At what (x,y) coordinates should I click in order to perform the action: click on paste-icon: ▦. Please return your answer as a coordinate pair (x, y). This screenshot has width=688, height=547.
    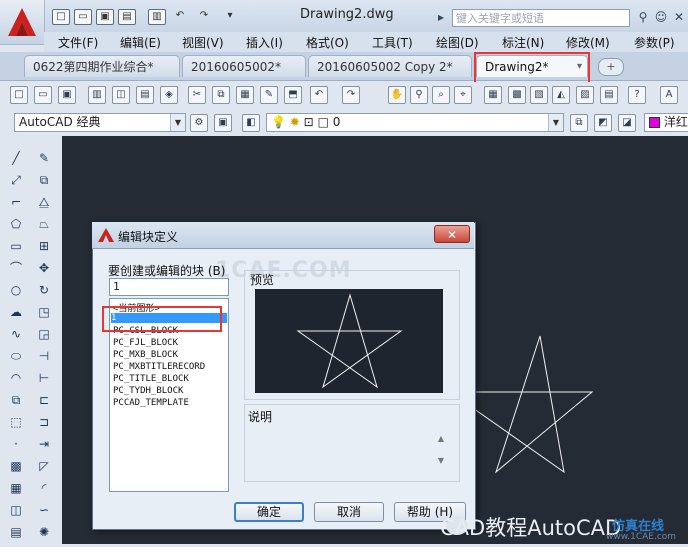
    Looking at the image, I should click on (245, 95).